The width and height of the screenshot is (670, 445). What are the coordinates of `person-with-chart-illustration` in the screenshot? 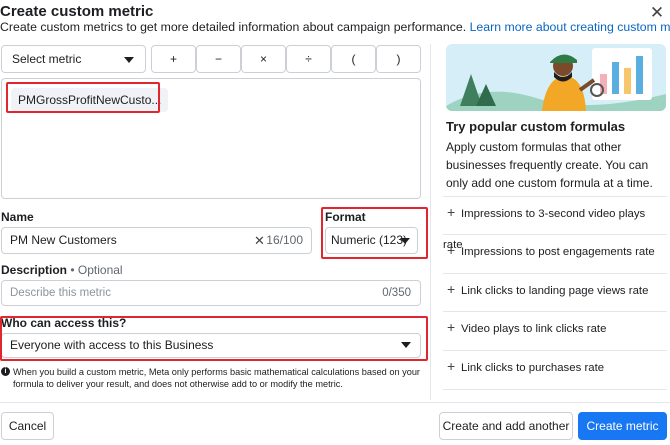 It's located at (556, 77).